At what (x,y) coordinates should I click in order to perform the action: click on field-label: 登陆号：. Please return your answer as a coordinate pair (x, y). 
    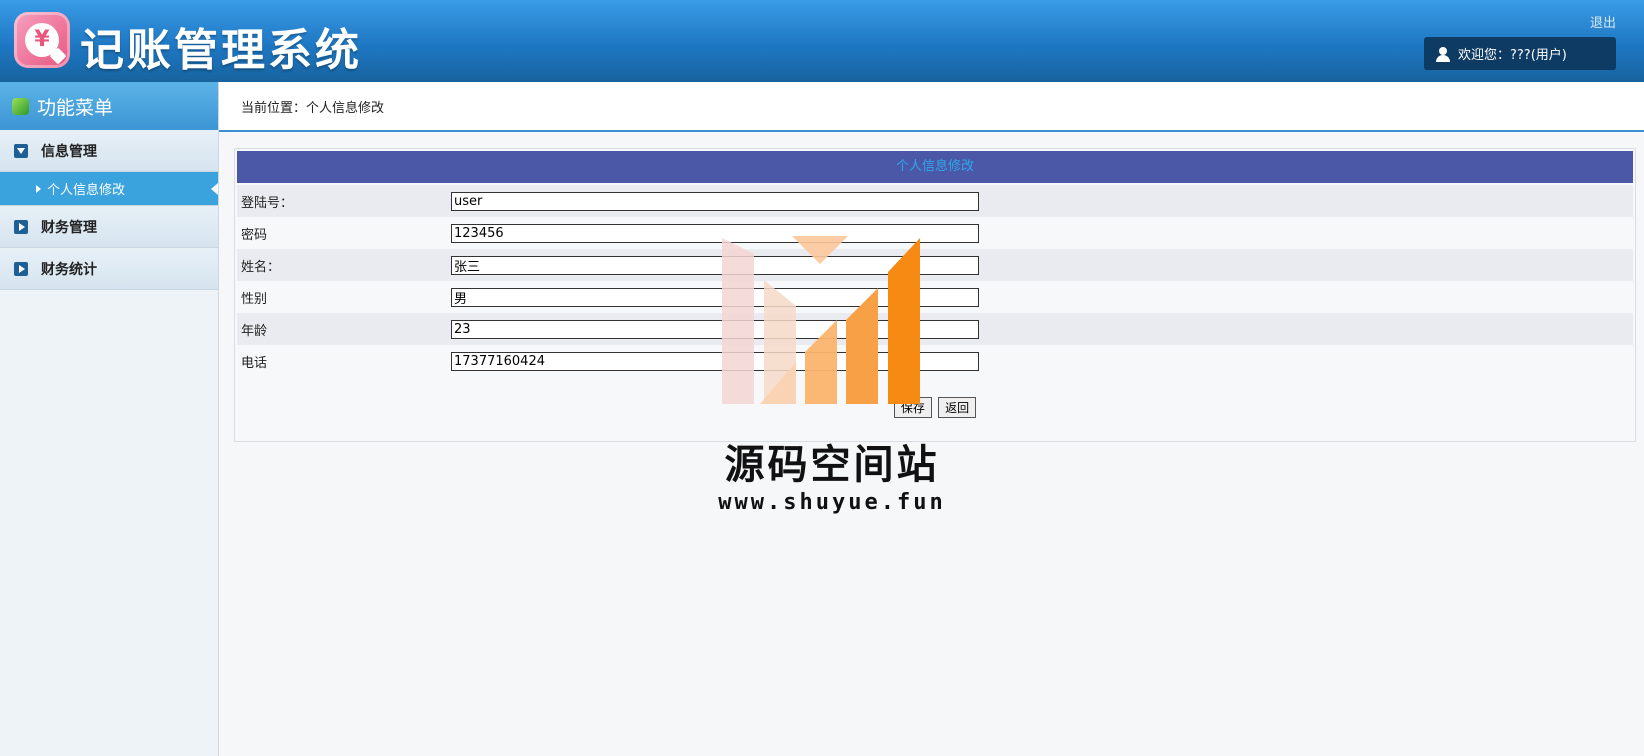
    Looking at the image, I should click on (267, 203).